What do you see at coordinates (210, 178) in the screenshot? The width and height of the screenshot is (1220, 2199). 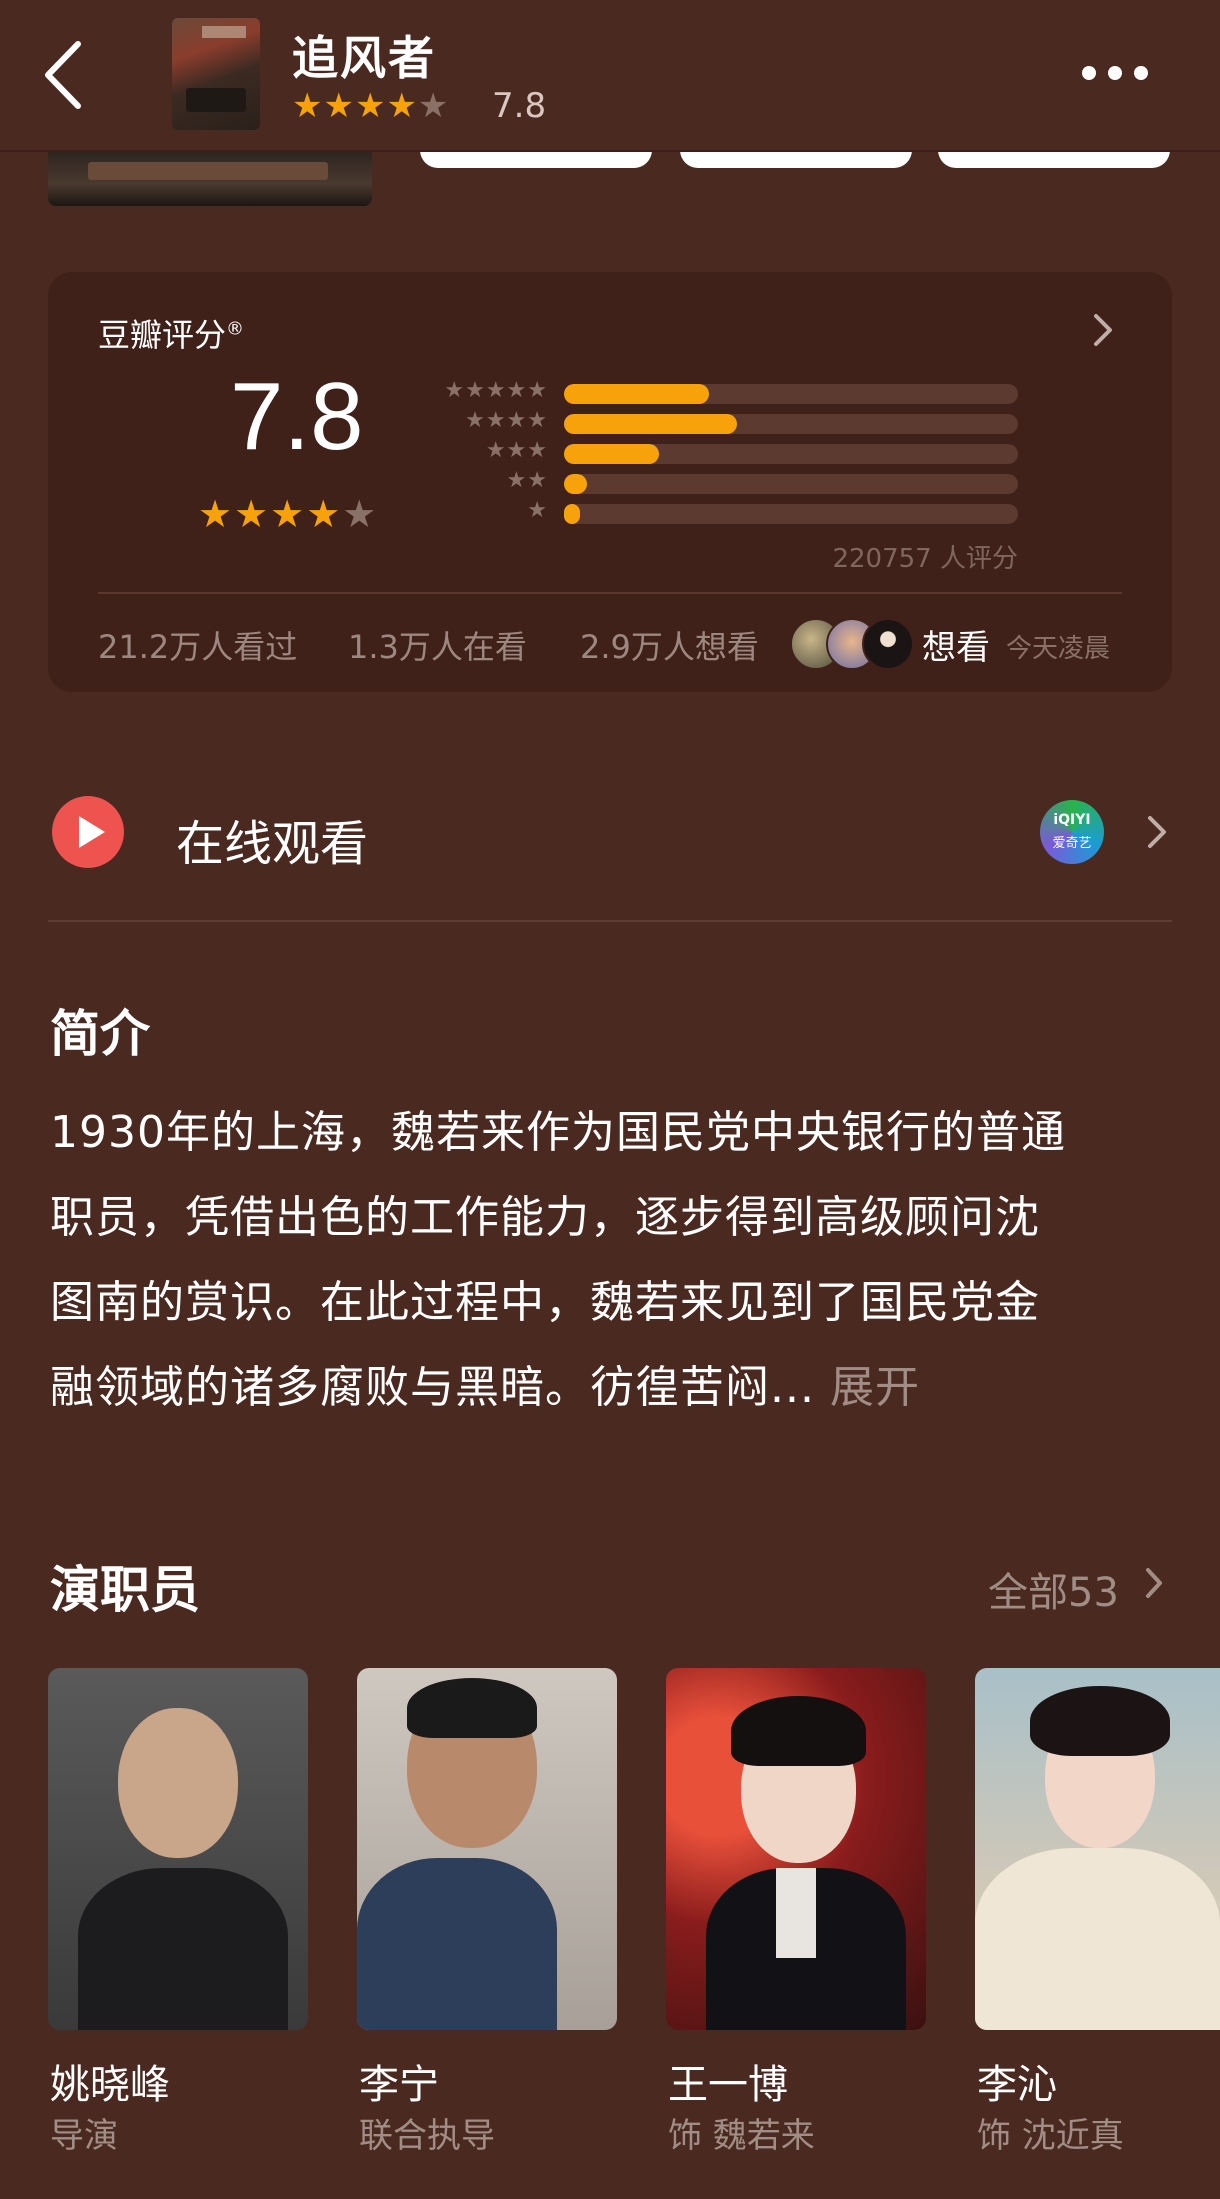 I see `movie-poster` at bounding box center [210, 178].